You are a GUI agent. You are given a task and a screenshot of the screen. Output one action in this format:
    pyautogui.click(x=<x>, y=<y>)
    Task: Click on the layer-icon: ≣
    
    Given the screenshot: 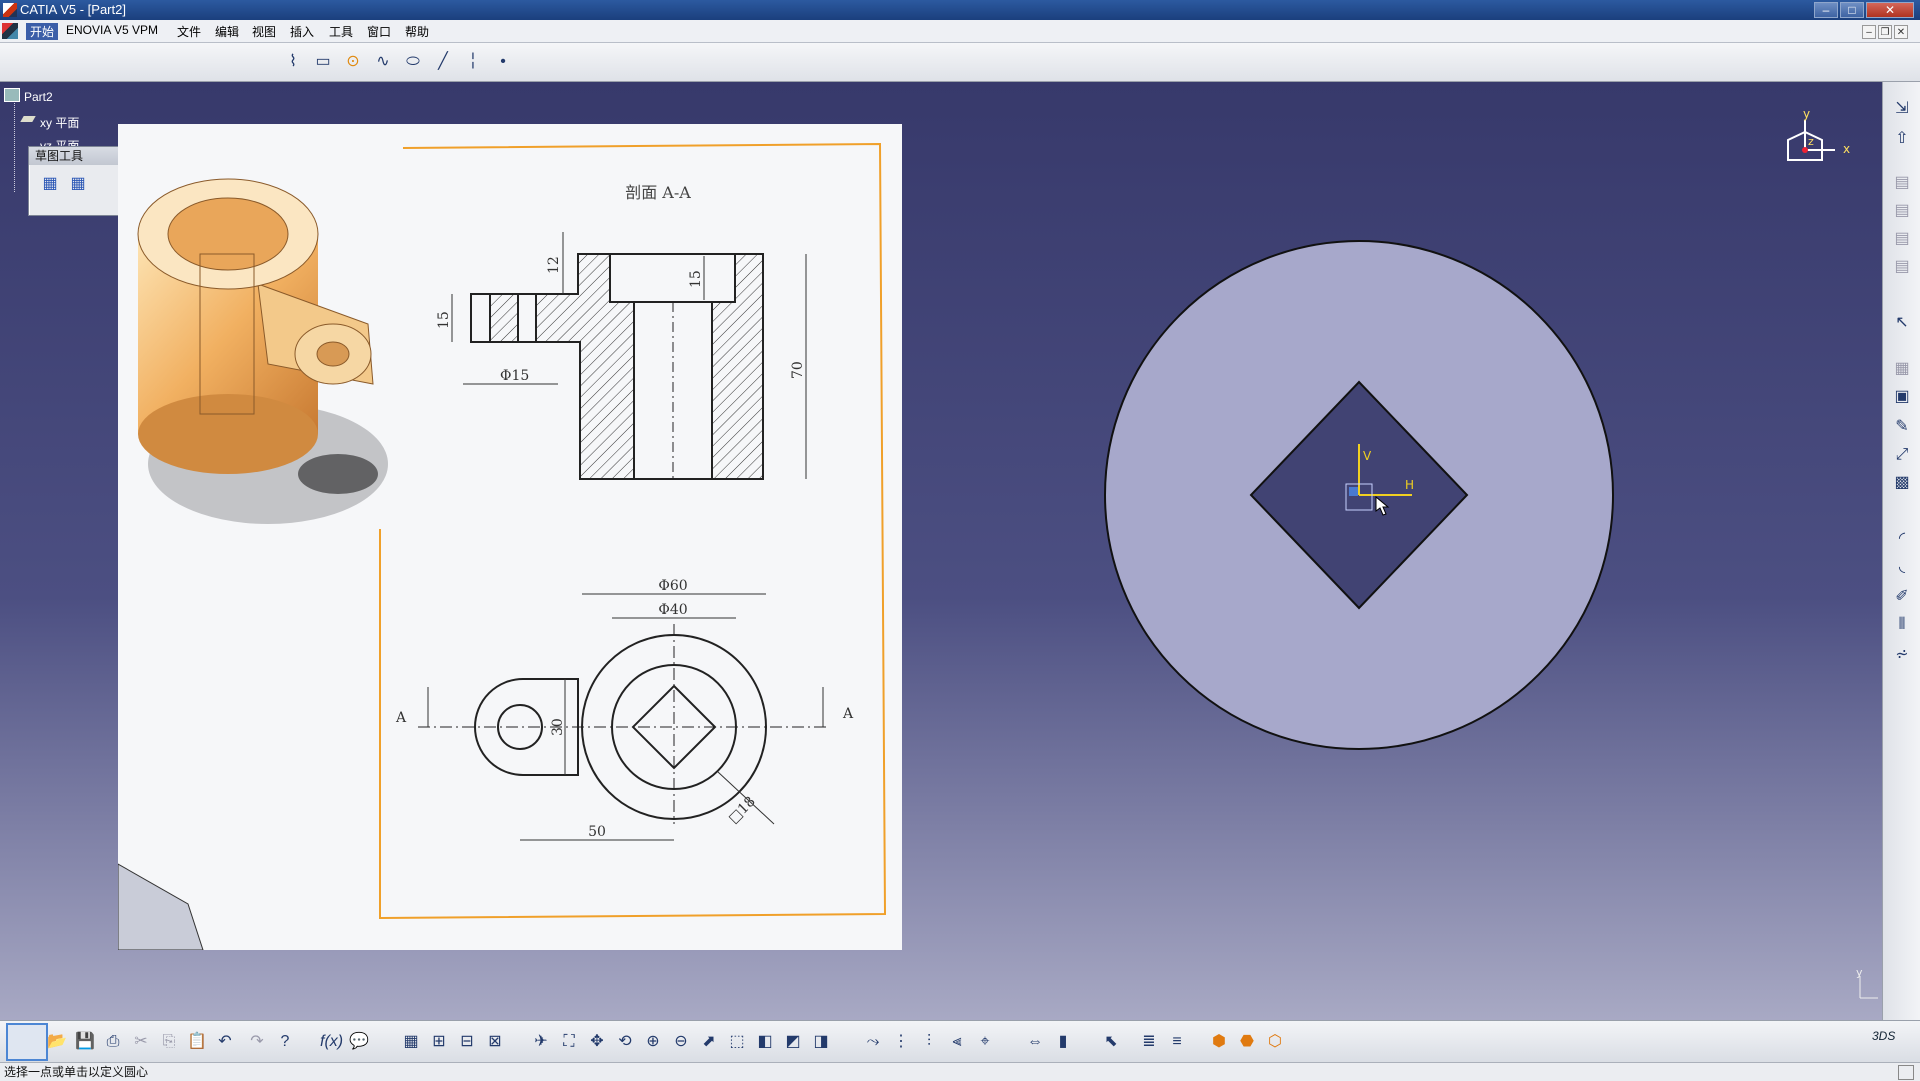 What is the action you would take?
    pyautogui.click(x=1149, y=1042)
    